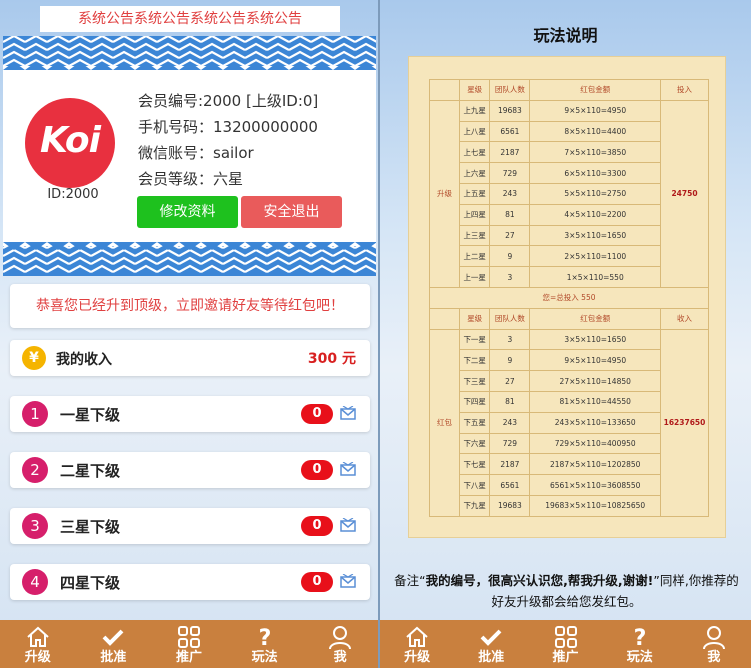 Image resolution: width=751 pixels, height=668 pixels. I want to click on nav-label: 我, so click(714, 657).